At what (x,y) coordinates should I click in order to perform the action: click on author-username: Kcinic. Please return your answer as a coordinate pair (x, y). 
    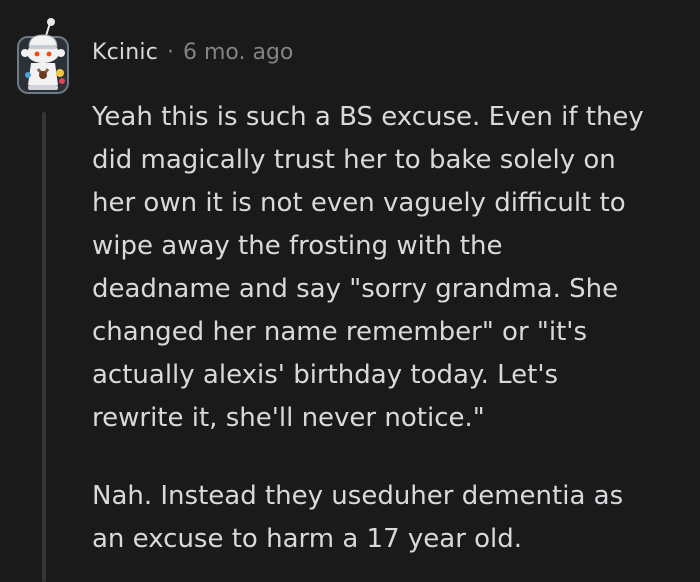
    Looking at the image, I should click on (125, 52).